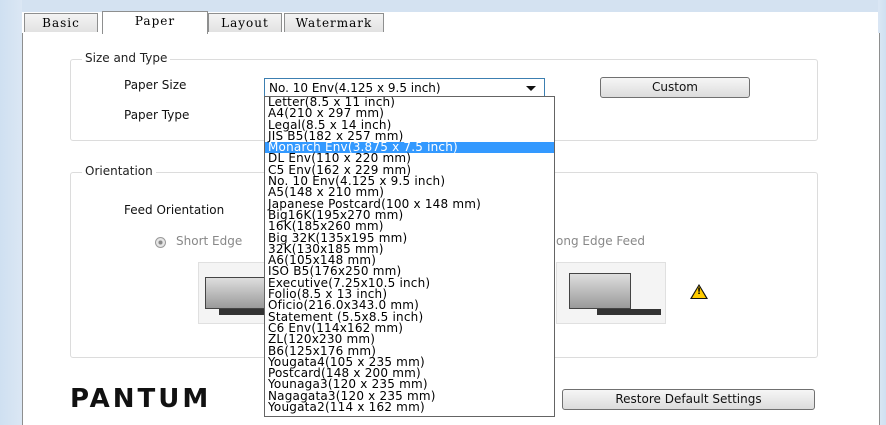 Image resolution: width=886 pixels, height=425 pixels. I want to click on short-edge-label: Short Edge, so click(209, 241).